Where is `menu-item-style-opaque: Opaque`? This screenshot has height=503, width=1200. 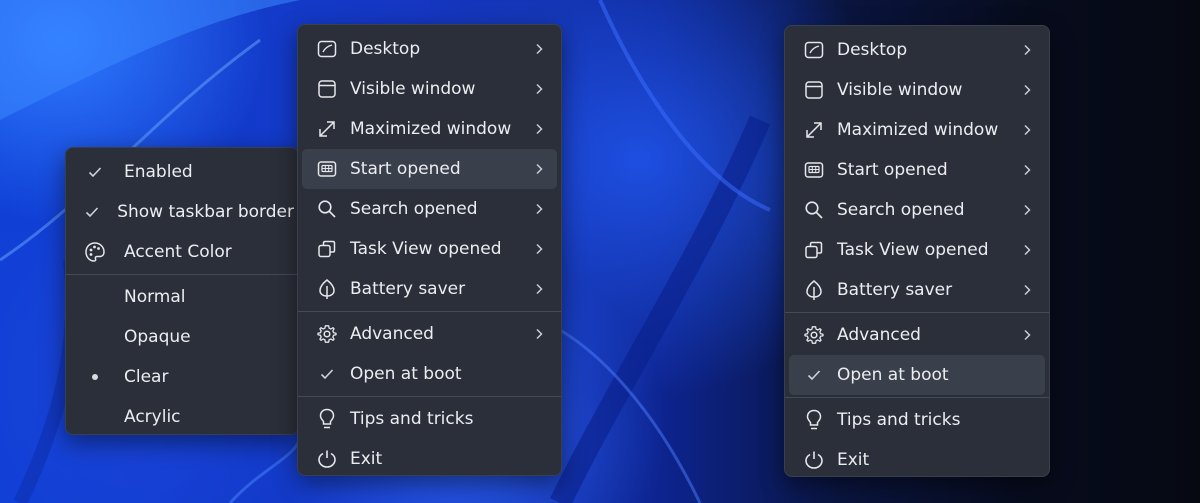 menu-item-style-opaque: Opaque is located at coordinates (182, 337).